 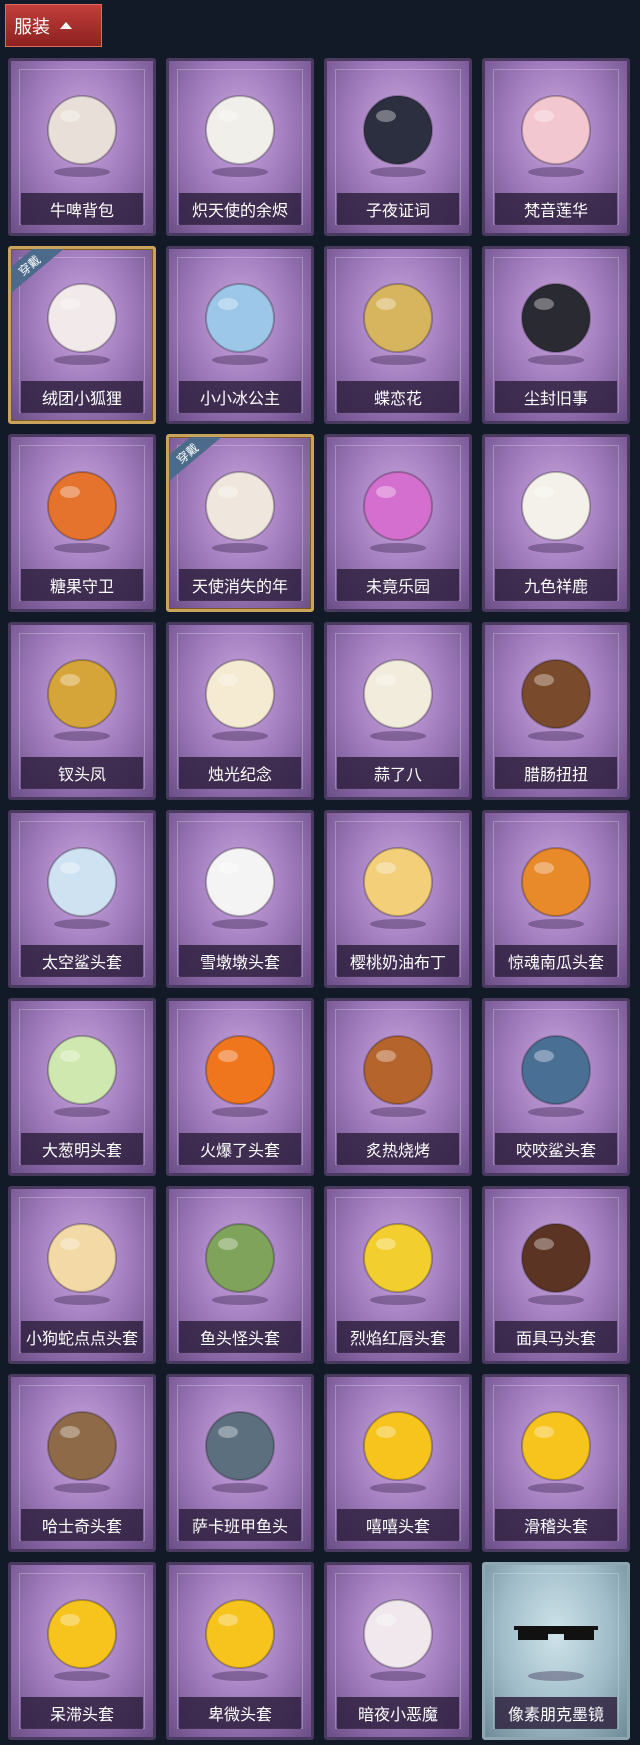 I want to click on husky-head-icon, so click(x=82, y=1446).